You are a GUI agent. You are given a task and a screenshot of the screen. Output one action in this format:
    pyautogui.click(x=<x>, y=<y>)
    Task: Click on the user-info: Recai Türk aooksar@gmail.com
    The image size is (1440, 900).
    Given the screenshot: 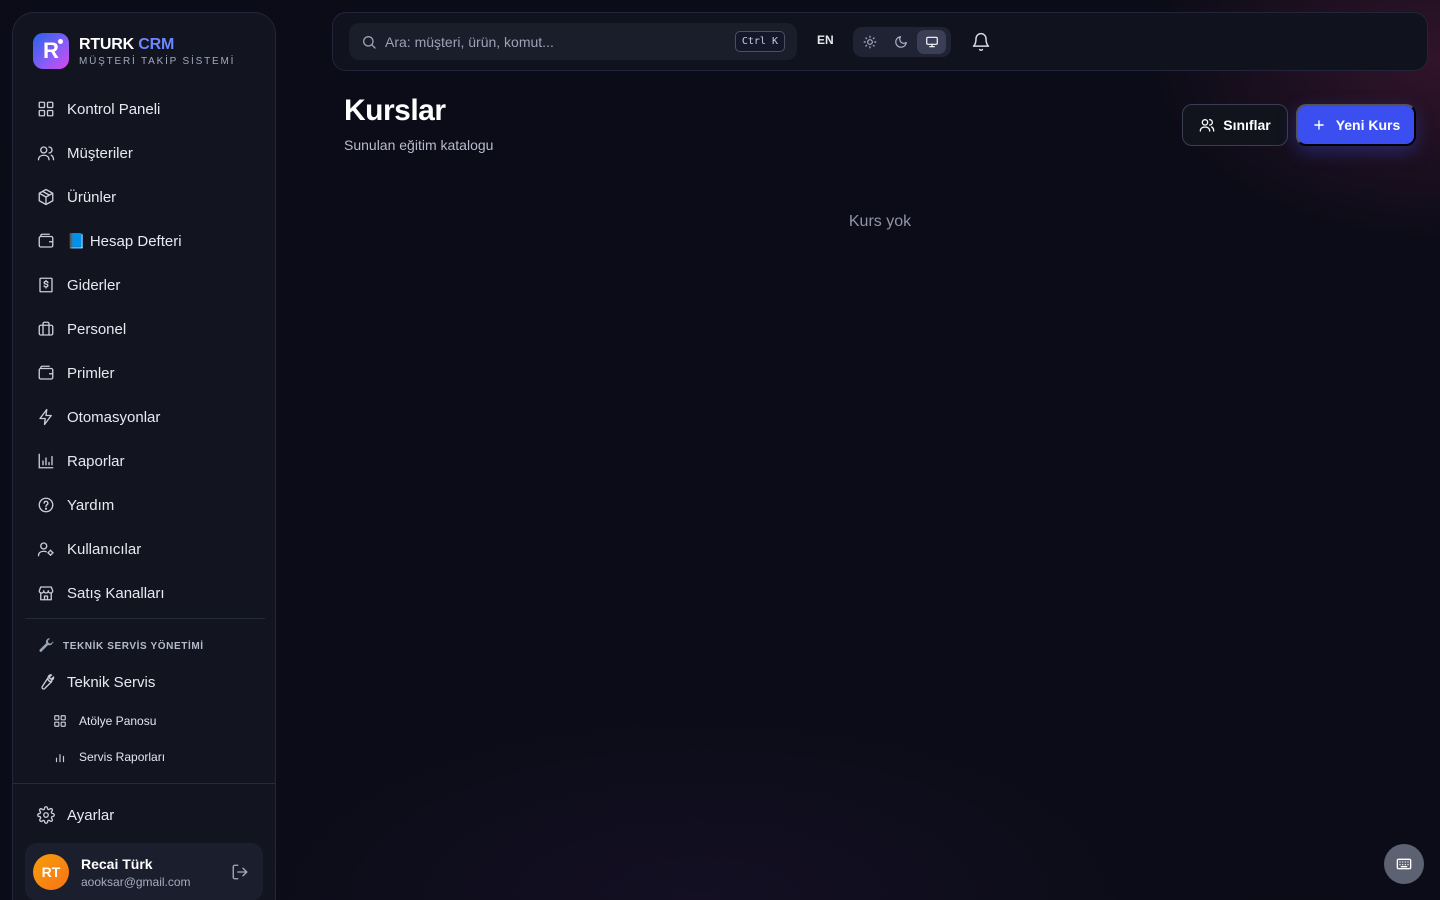 What is the action you would take?
    pyautogui.click(x=136, y=872)
    